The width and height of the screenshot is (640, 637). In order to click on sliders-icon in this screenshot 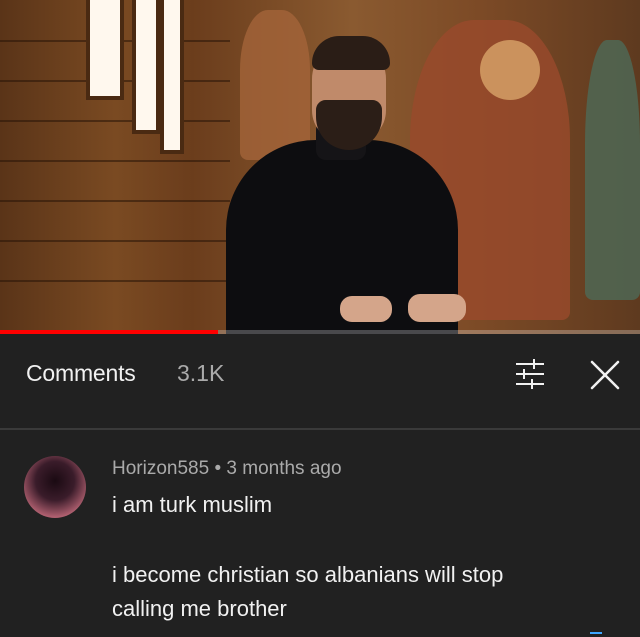, I will do `click(530, 374)`.